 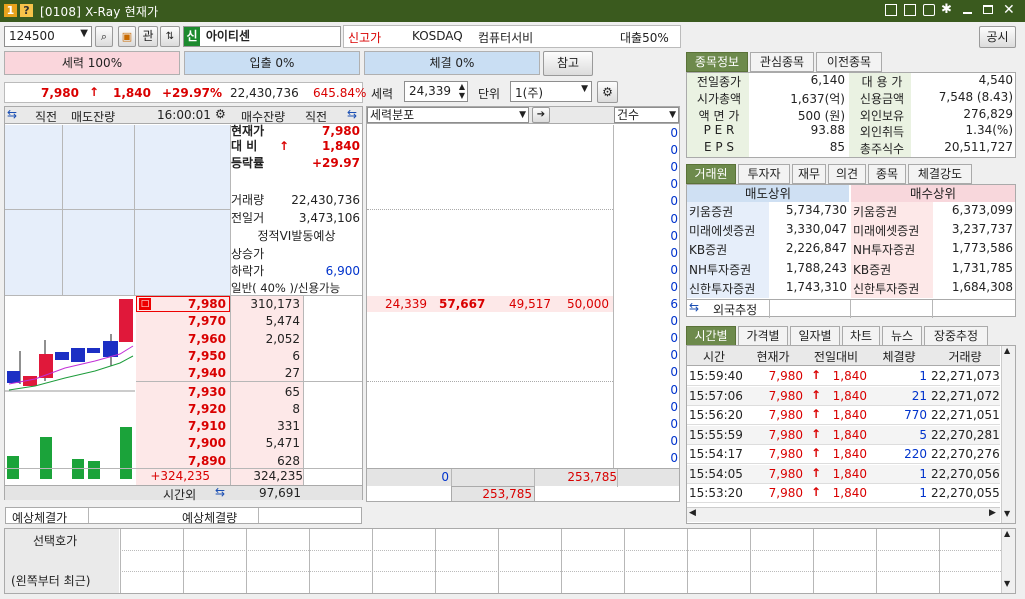 What do you see at coordinates (127, 36) in the screenshot?
I see `folder-icon: ▣` at bounding box center [127, 36].